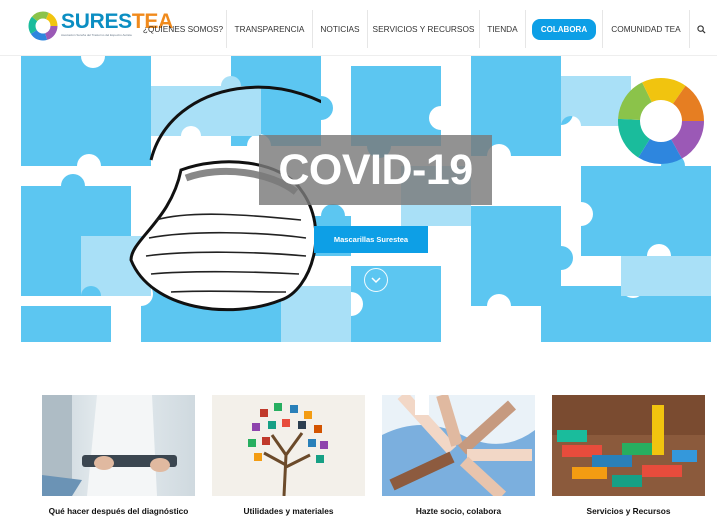 The height and width of the screenshot is (526, 717). Describe the element at coordinates (458, 445) in the screenshot. I see `hands-together-image` at that location.